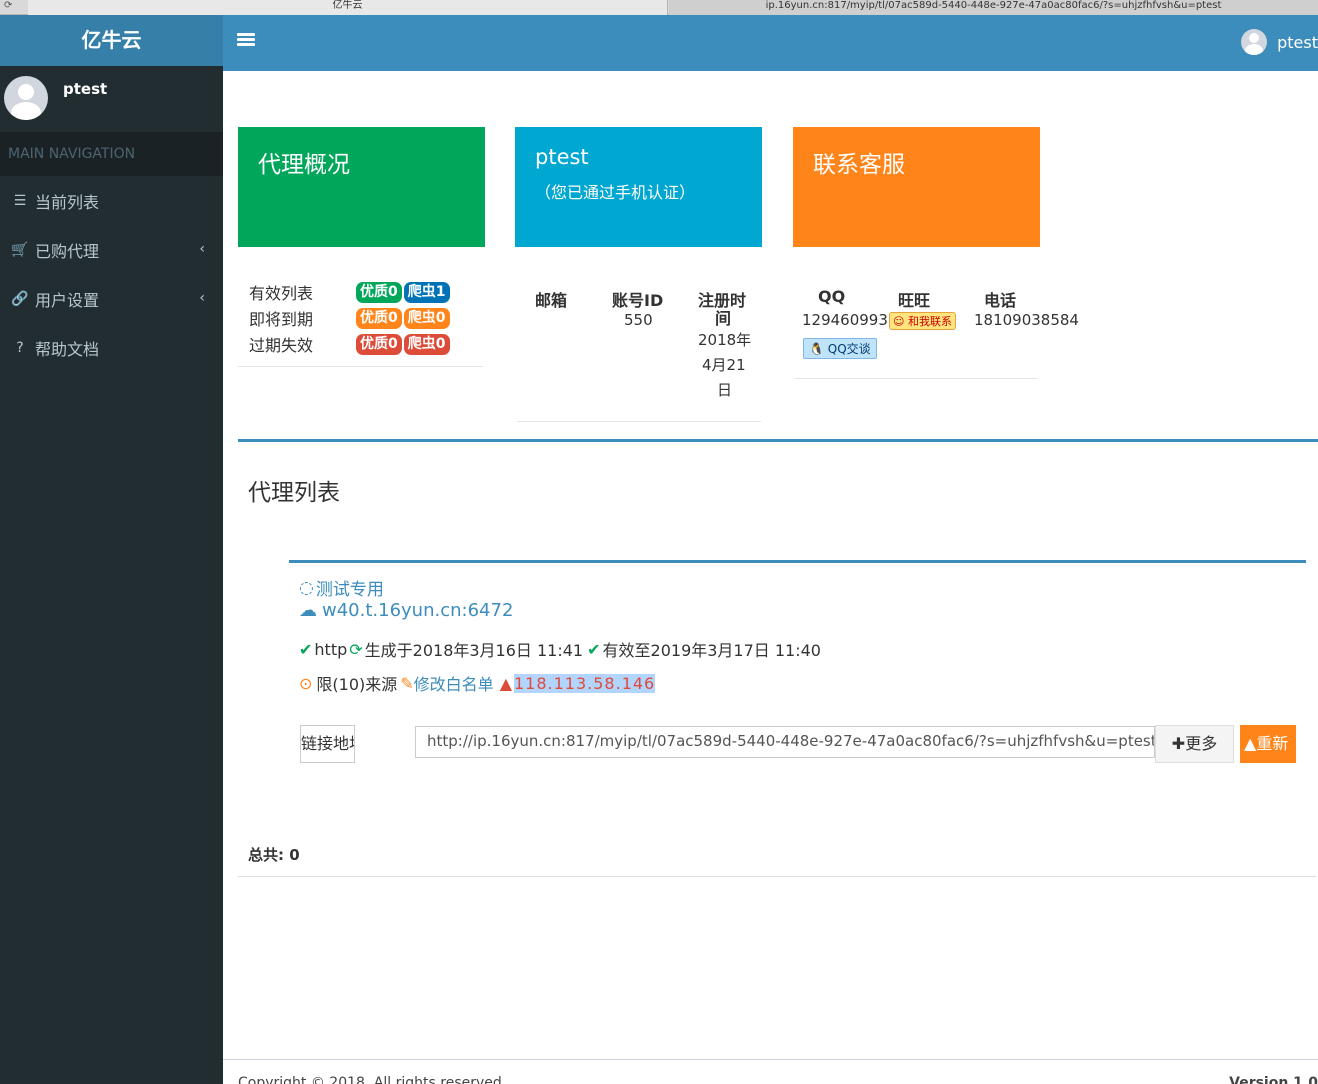  I want to click on link-input-group: 链接地址, so click(327, 744).